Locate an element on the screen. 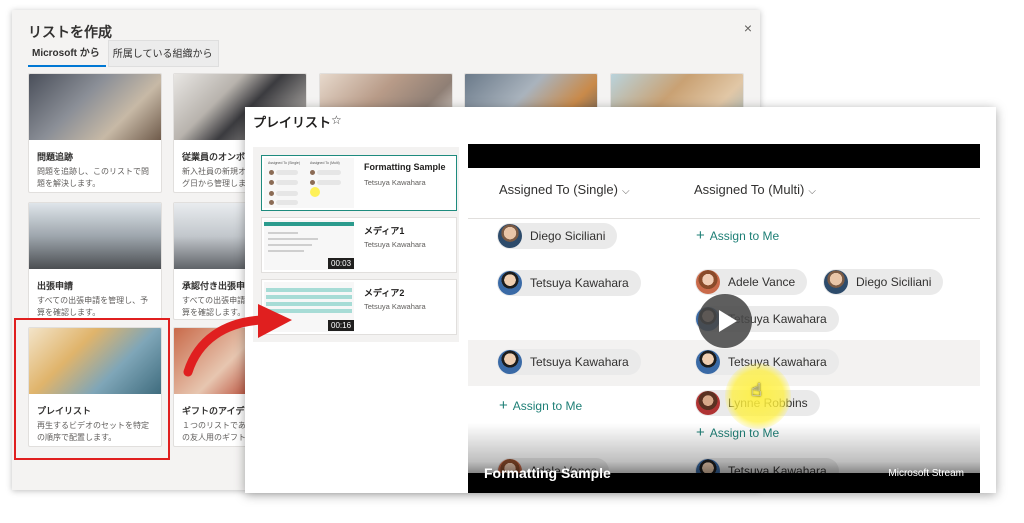 The height and width of the screenshot is (523, 1024). thumb-header-bar is located at coordinates (309, 224).